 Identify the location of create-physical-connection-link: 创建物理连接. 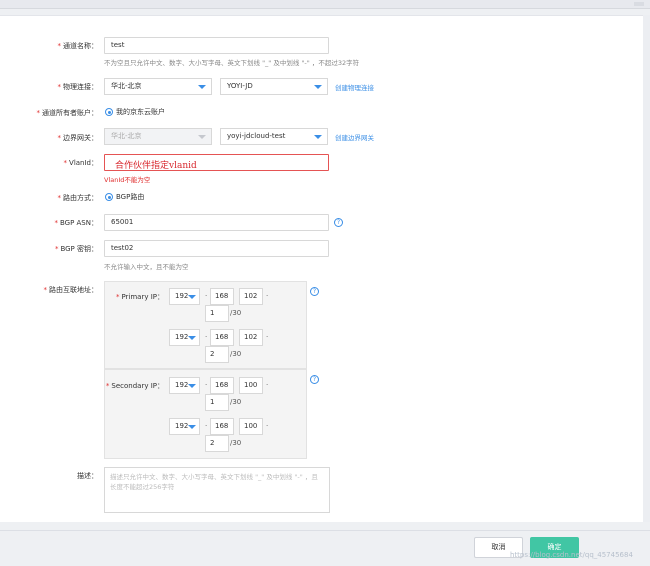
(354, 87).